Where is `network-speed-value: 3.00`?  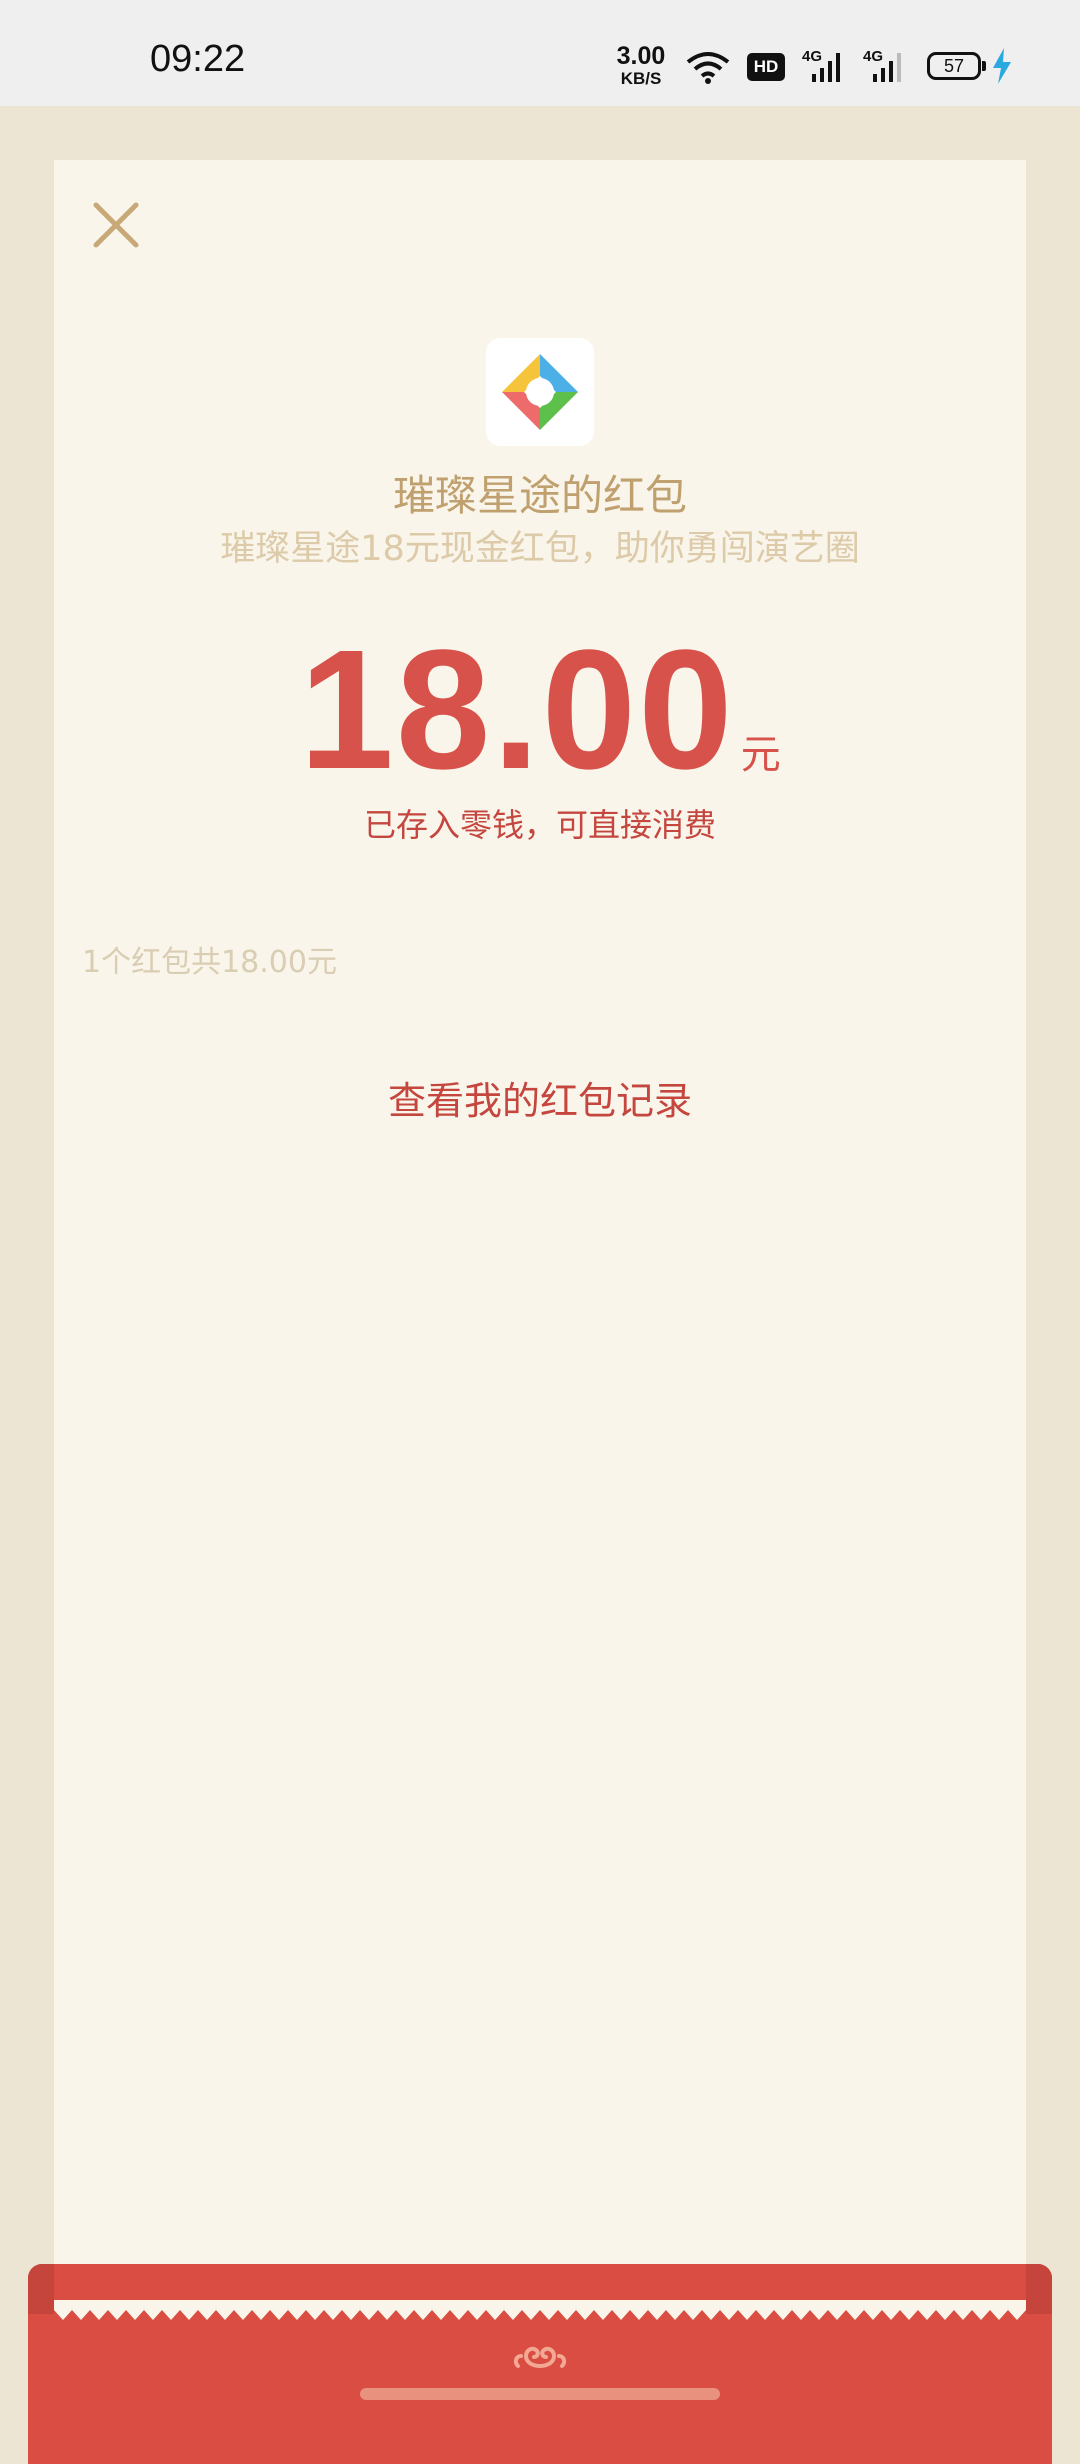 network-speed-value: 3.00 is located at coordinates (641, 56).